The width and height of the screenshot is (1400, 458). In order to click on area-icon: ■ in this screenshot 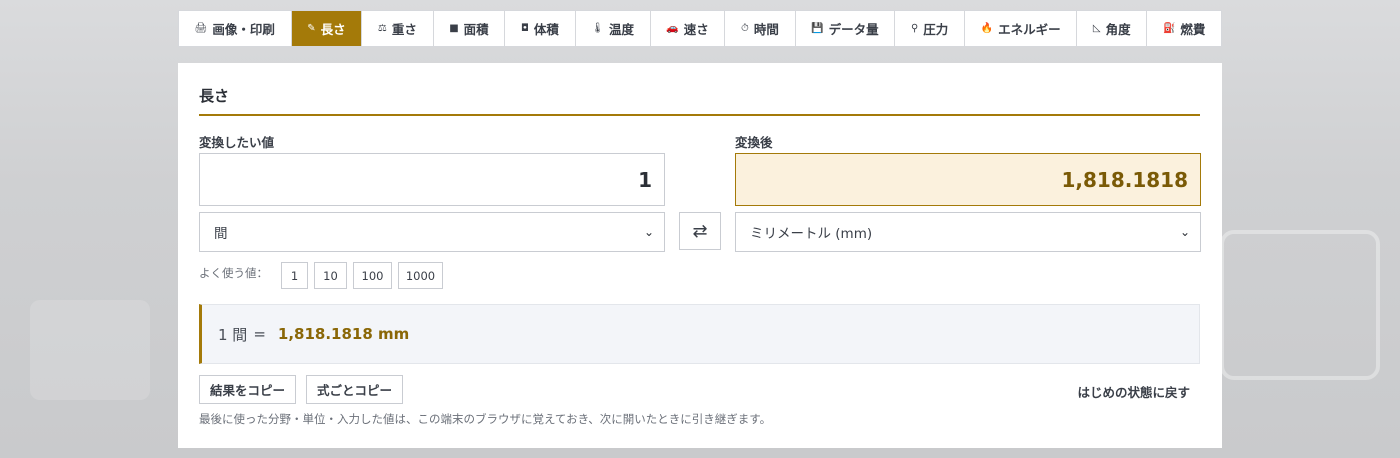, I will do `click(454, 28)`.